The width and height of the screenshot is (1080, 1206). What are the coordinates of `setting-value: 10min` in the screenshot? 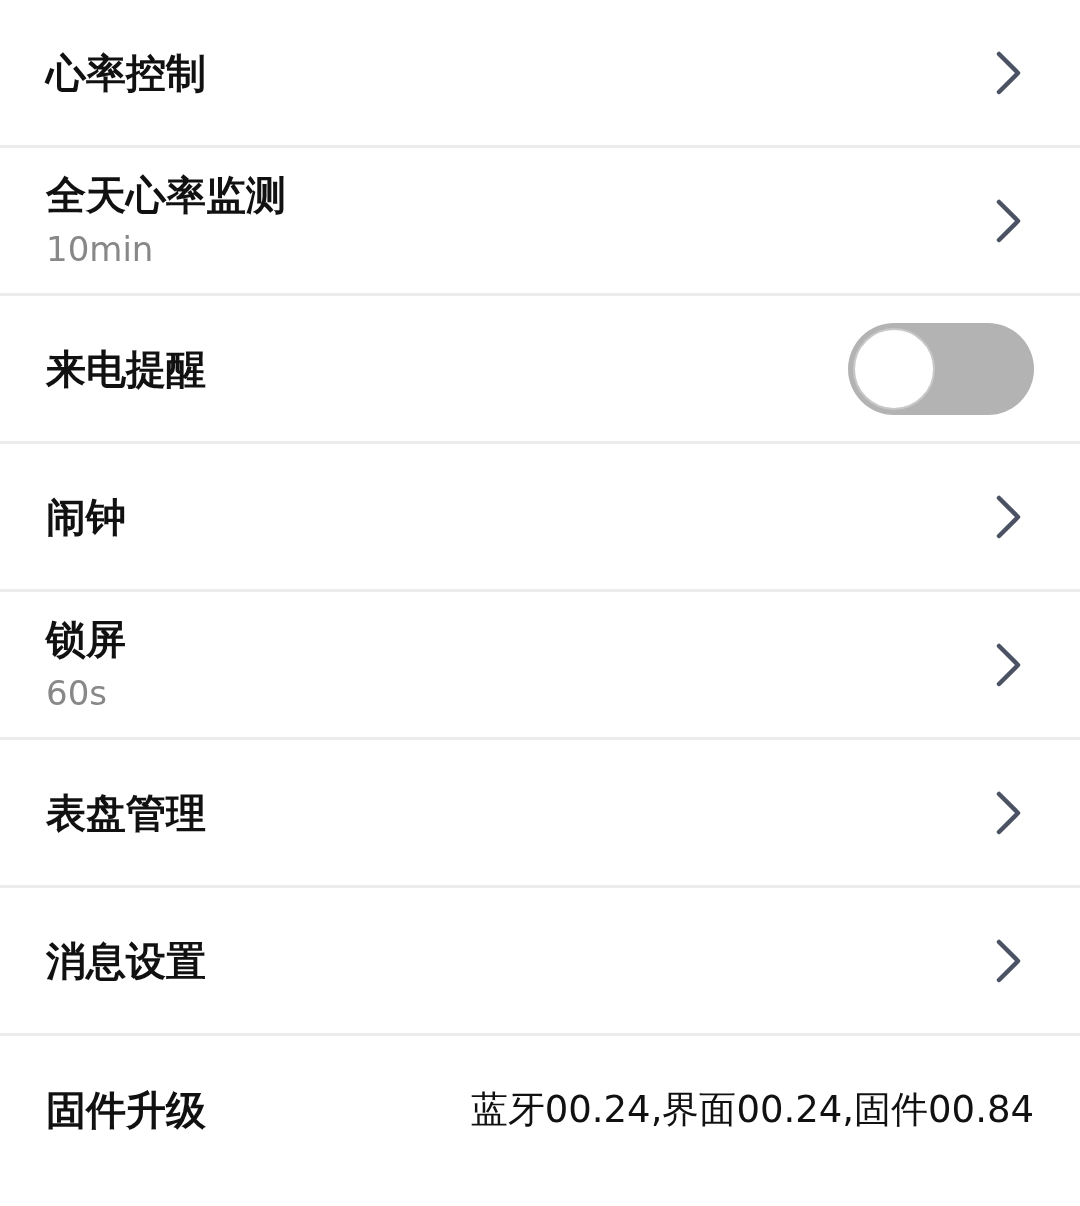 It's located at (100, 249).